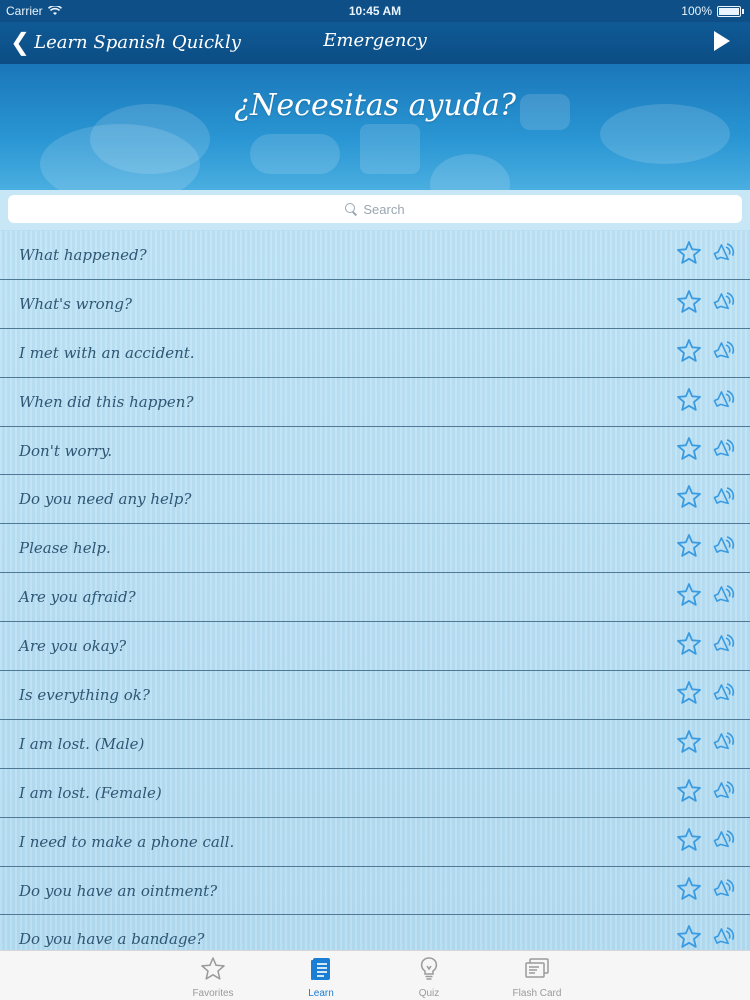 The height and width of the screenshot is (1000, 750). Describe the element at coordinates (213, 993) in the screenshot. I see `tab-label: Favorites` at that location.